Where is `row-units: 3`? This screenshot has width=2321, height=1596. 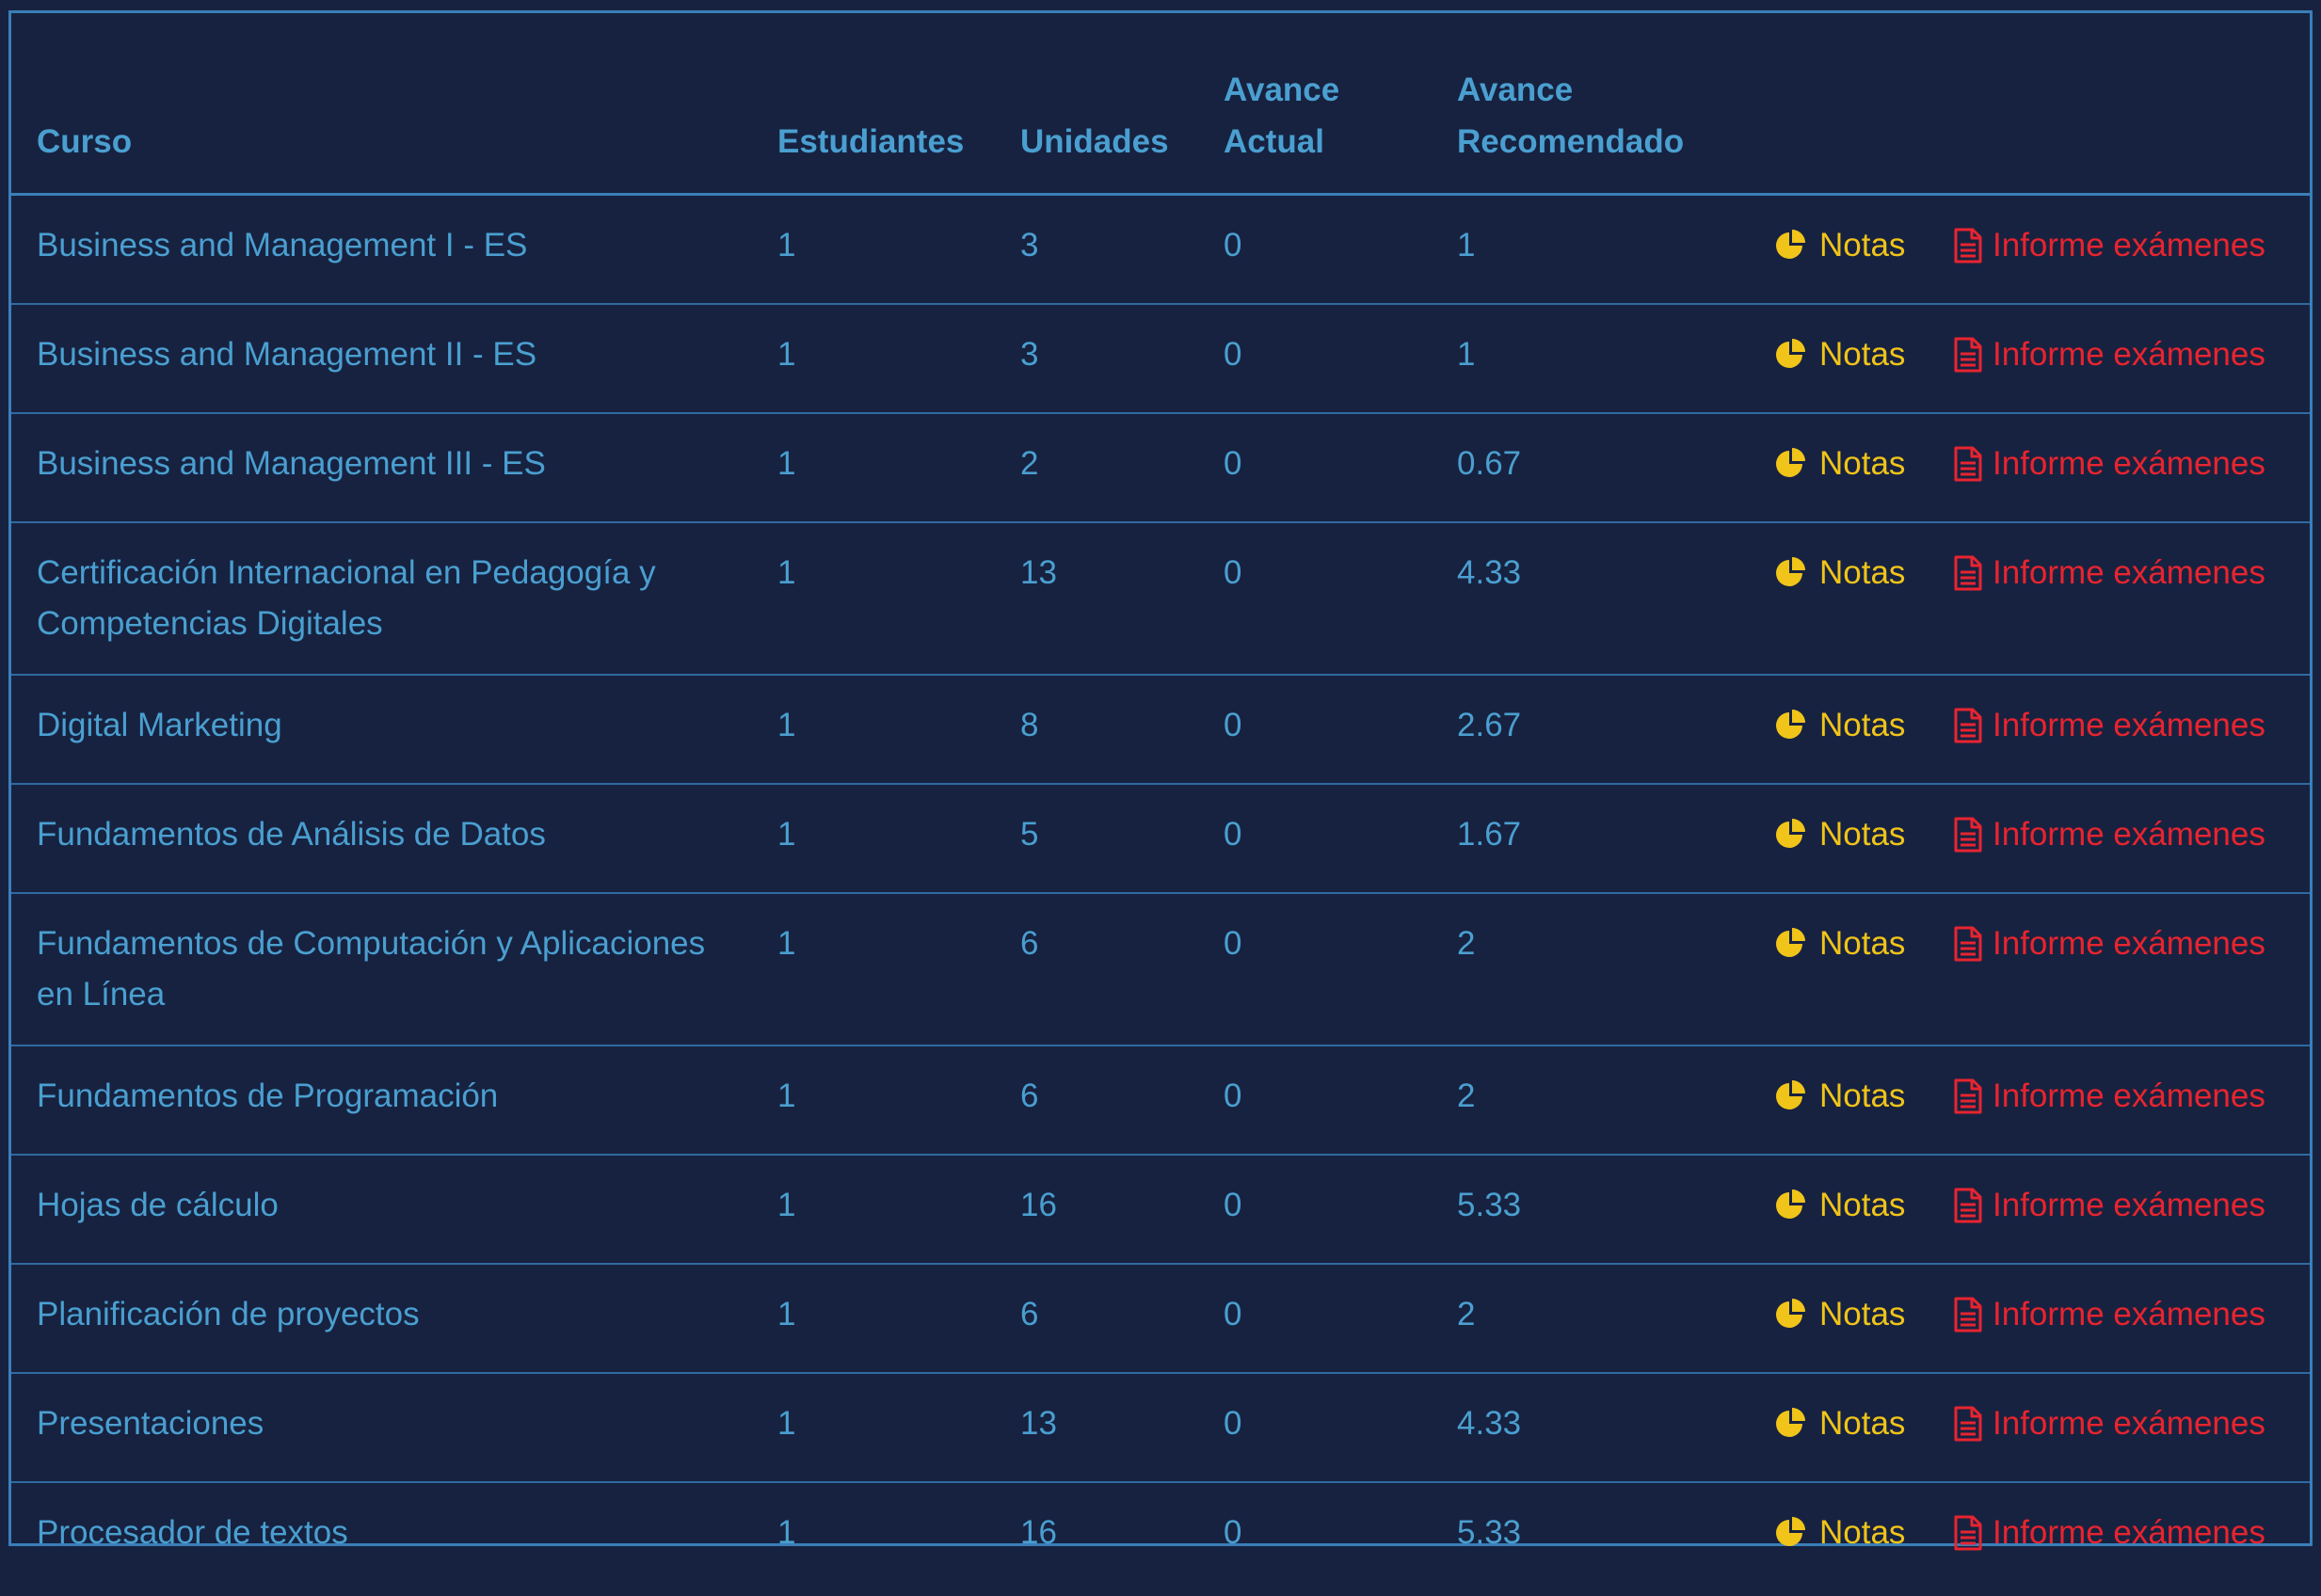 row-units: 3 is located at coordinates (1029, 245).